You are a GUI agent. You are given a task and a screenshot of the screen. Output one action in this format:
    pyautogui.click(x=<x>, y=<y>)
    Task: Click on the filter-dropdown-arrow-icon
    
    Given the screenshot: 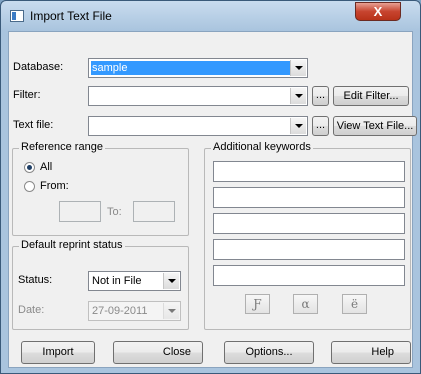 What is the action you would take?
    pyautogui.click(x=298, y=96)
    